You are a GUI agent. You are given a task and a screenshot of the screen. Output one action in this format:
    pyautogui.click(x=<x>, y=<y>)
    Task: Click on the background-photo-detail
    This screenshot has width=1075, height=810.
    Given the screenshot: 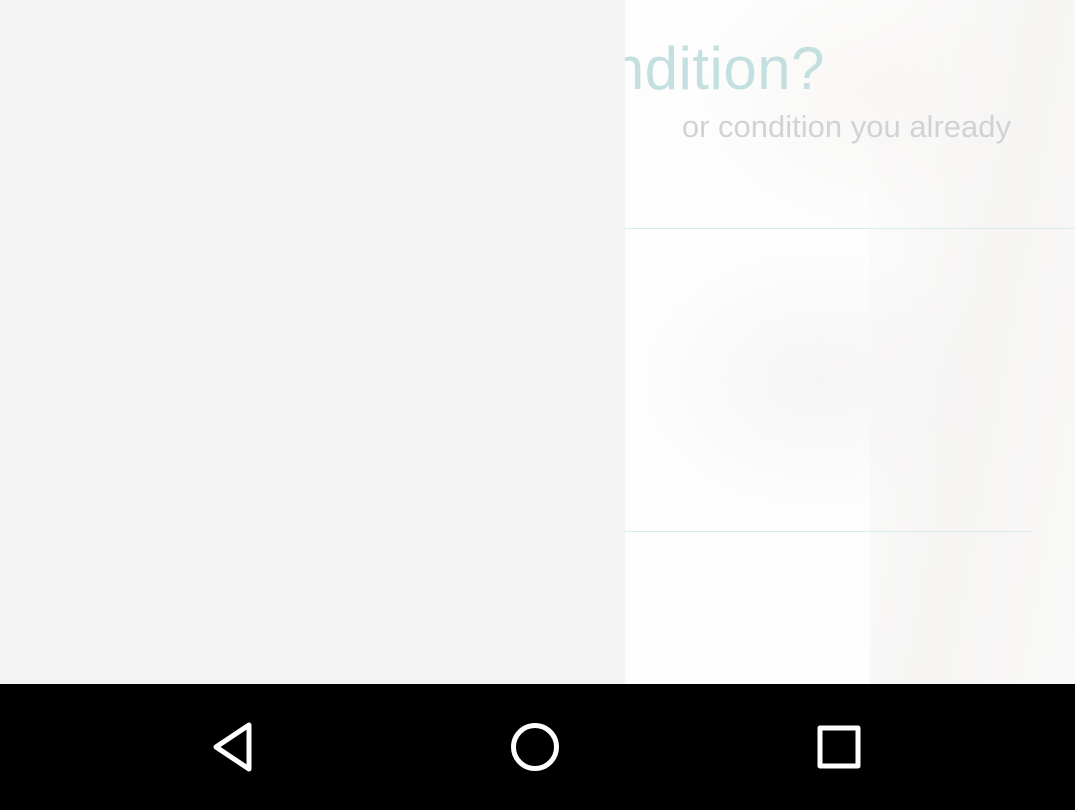 What is the action you would take?
    pyautogui.click(x=820, y=380)
    